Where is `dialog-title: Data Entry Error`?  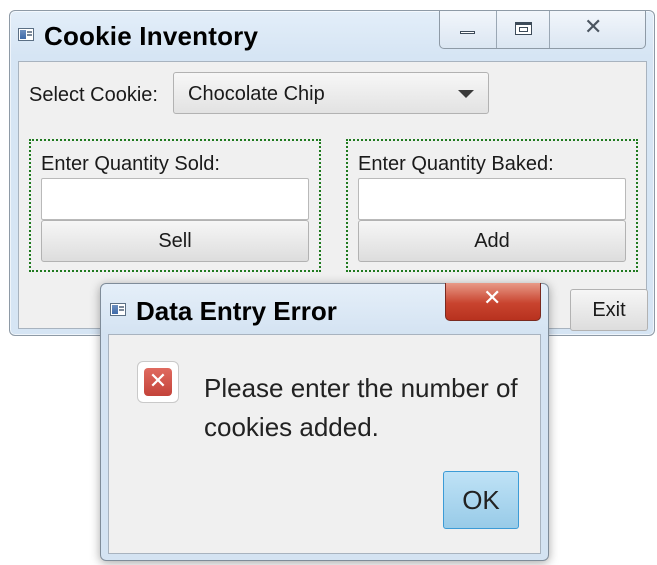
dialog-title: Data Entry Error is located at coordinates (236, 311).